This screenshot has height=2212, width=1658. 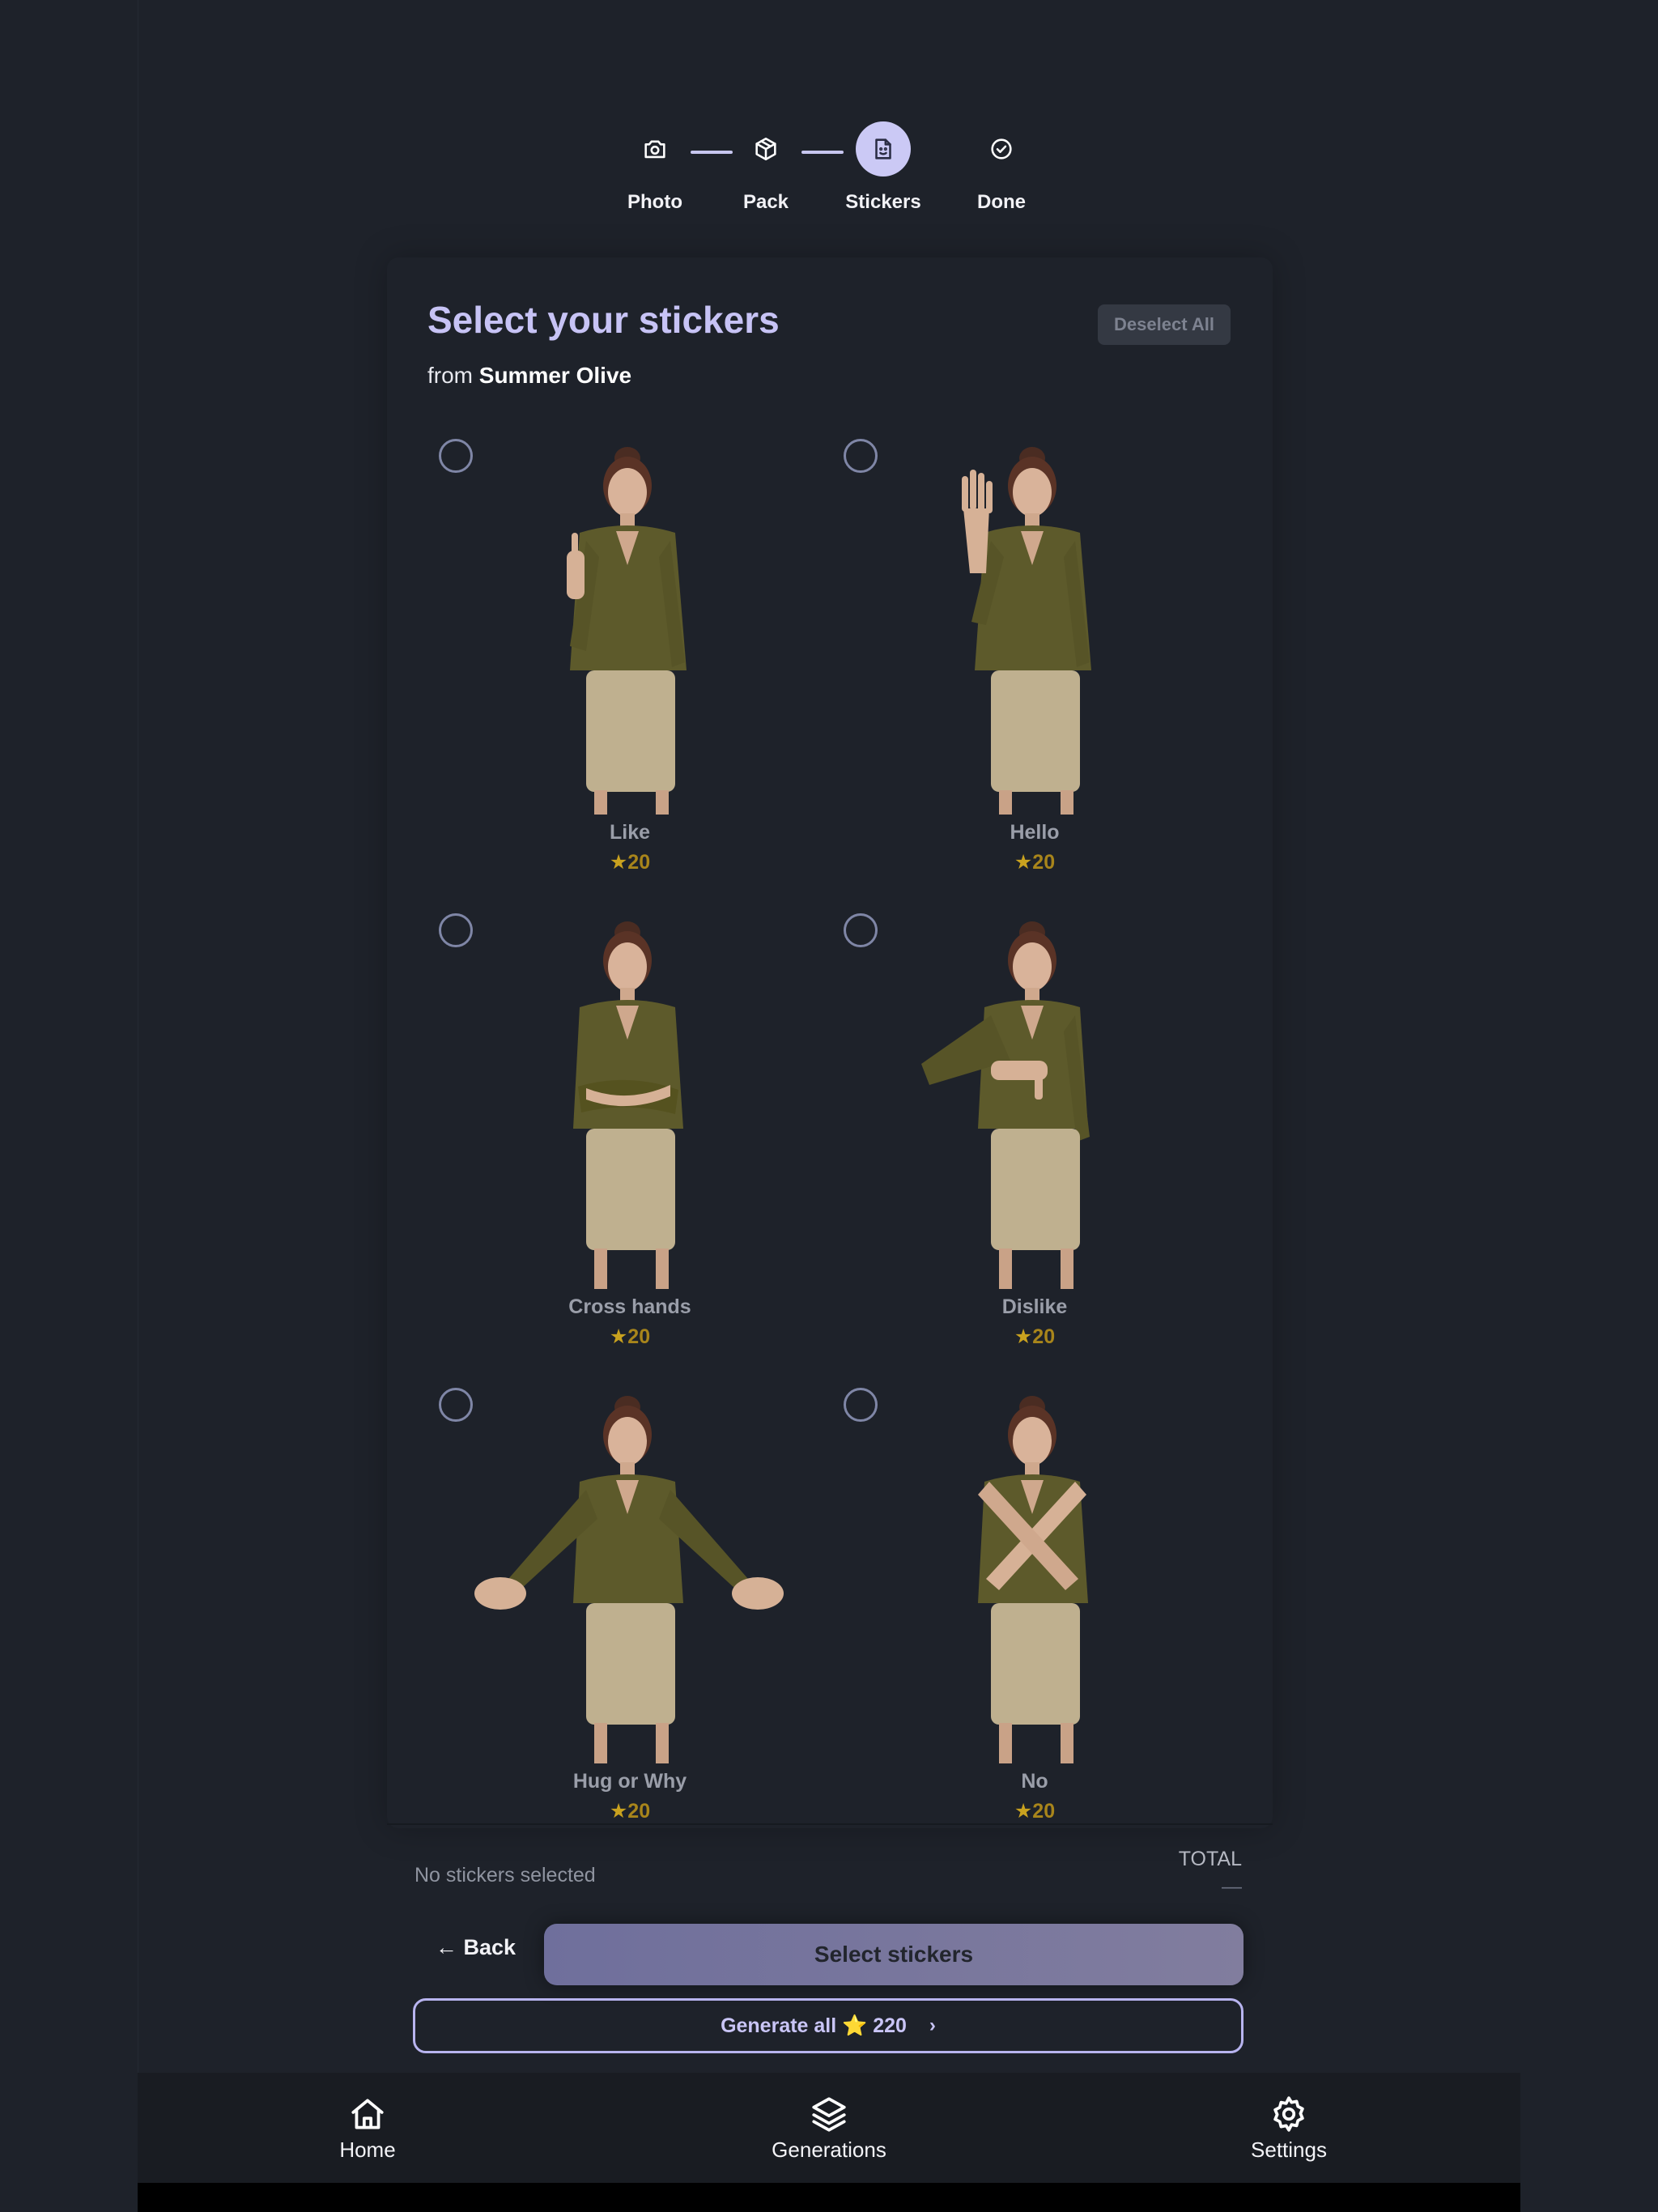 What do you see at coordinates (1164, 324) in the screenshot?
I see `deselect-all-button: Deselect All` at bounding box center [1164, 324].